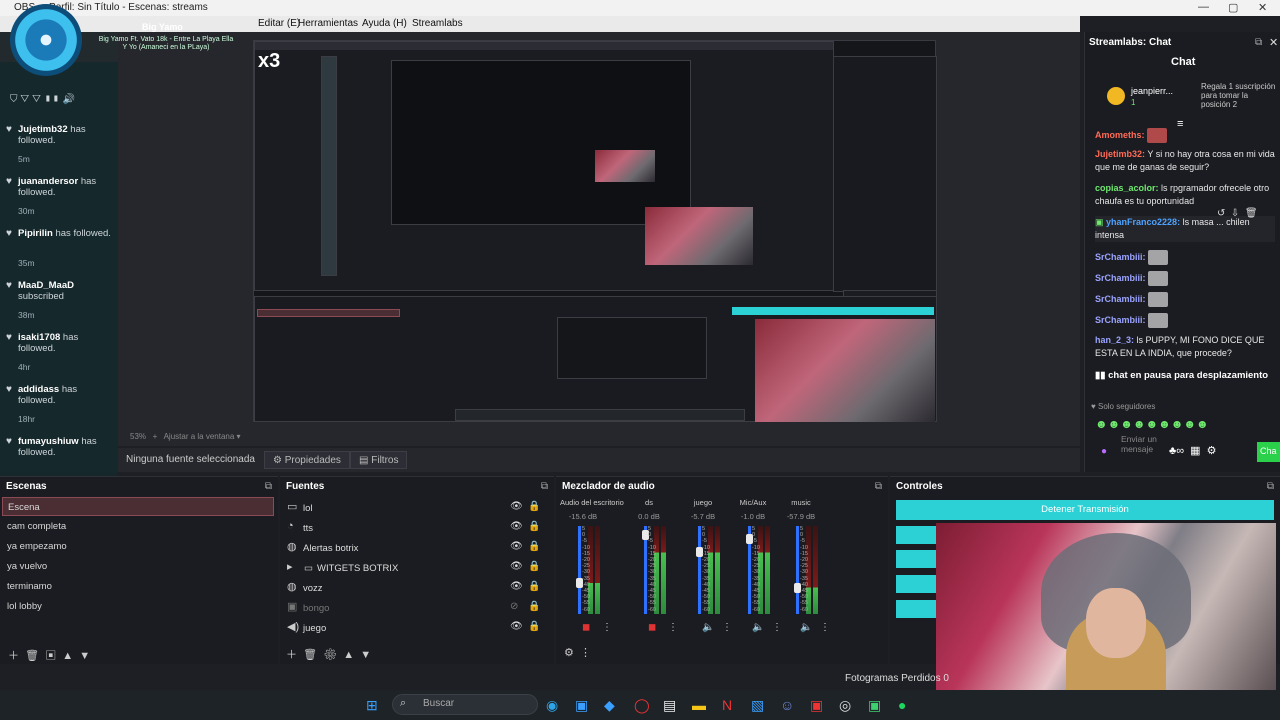 Image resolution: width=1280 pixels, height=720 pixels. What do you see at coordinates (669, 705) in the screenshot?
I see `app-icon: ▤` at bounding box center [669, 705].